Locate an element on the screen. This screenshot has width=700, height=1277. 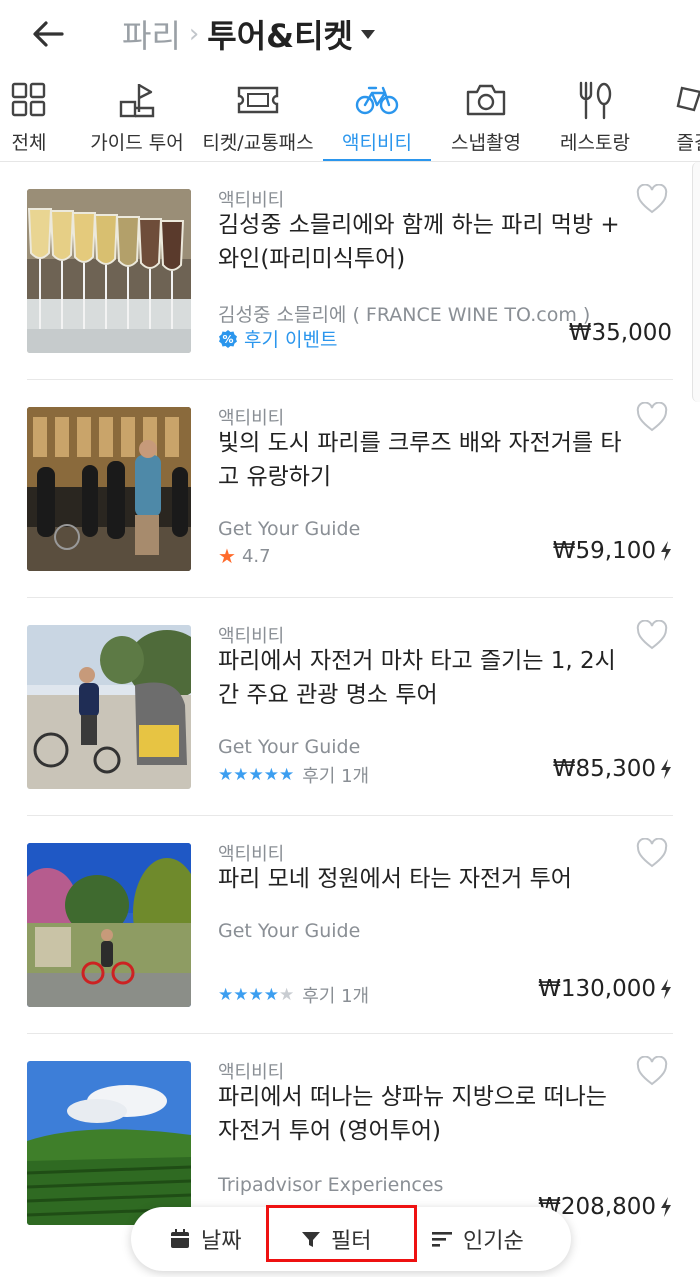
ticket-icon is located at coordinates (258, 100).